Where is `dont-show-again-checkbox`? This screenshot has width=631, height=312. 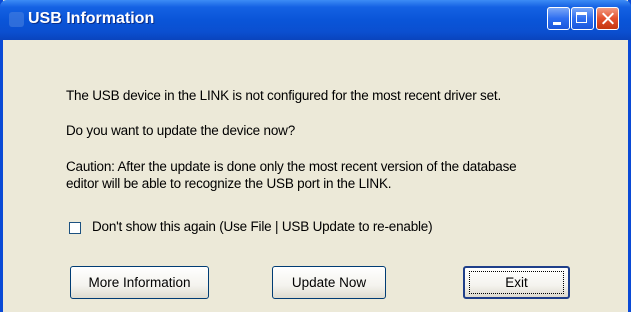
dont-show-again-checkbox is located at coordinates (75, 228).